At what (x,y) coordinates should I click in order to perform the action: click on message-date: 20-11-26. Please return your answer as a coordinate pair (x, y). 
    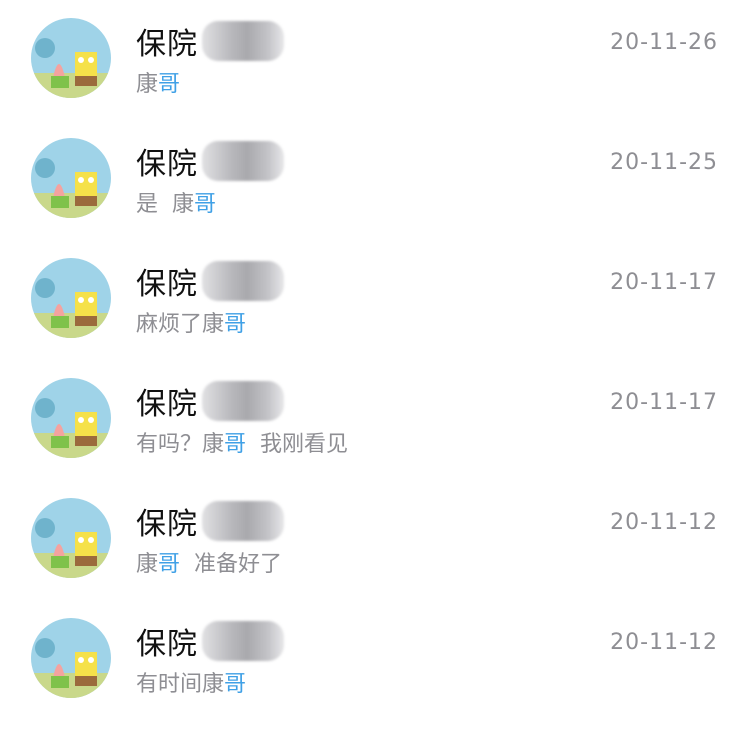
    Looking at the image, I should click on (664, 42).